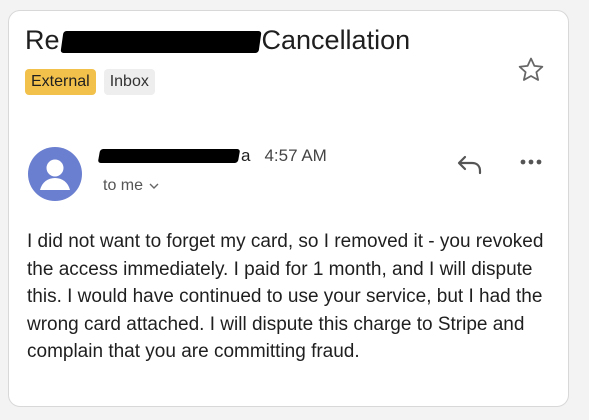 This screenshot has height=420, width=589. I want to click on email-subject: Re Cancellation, so click(217, 40).